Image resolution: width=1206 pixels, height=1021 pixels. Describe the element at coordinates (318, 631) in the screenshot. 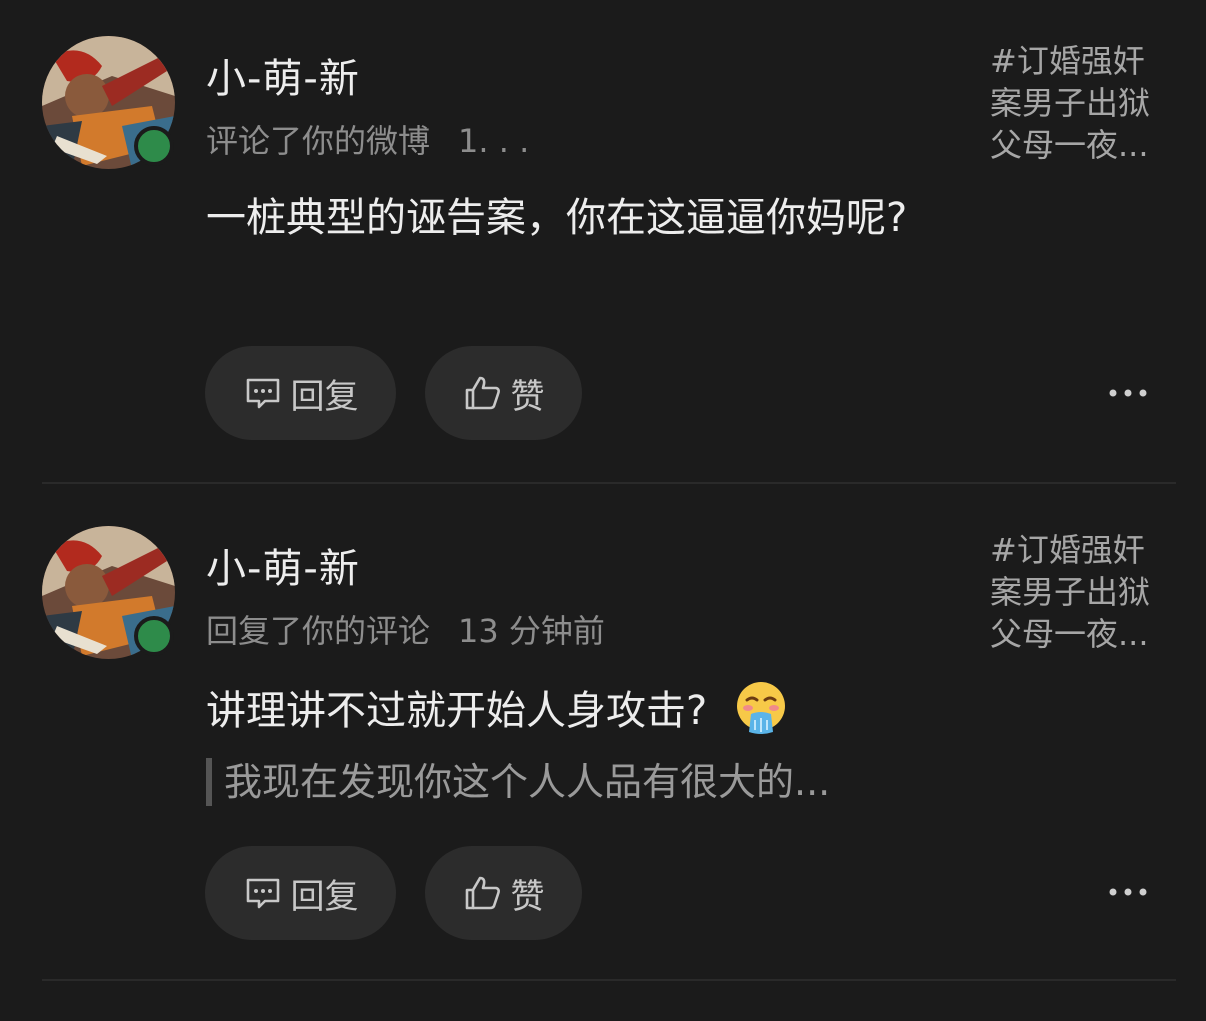

I see `action-text: 回复了你的评论` at that location.